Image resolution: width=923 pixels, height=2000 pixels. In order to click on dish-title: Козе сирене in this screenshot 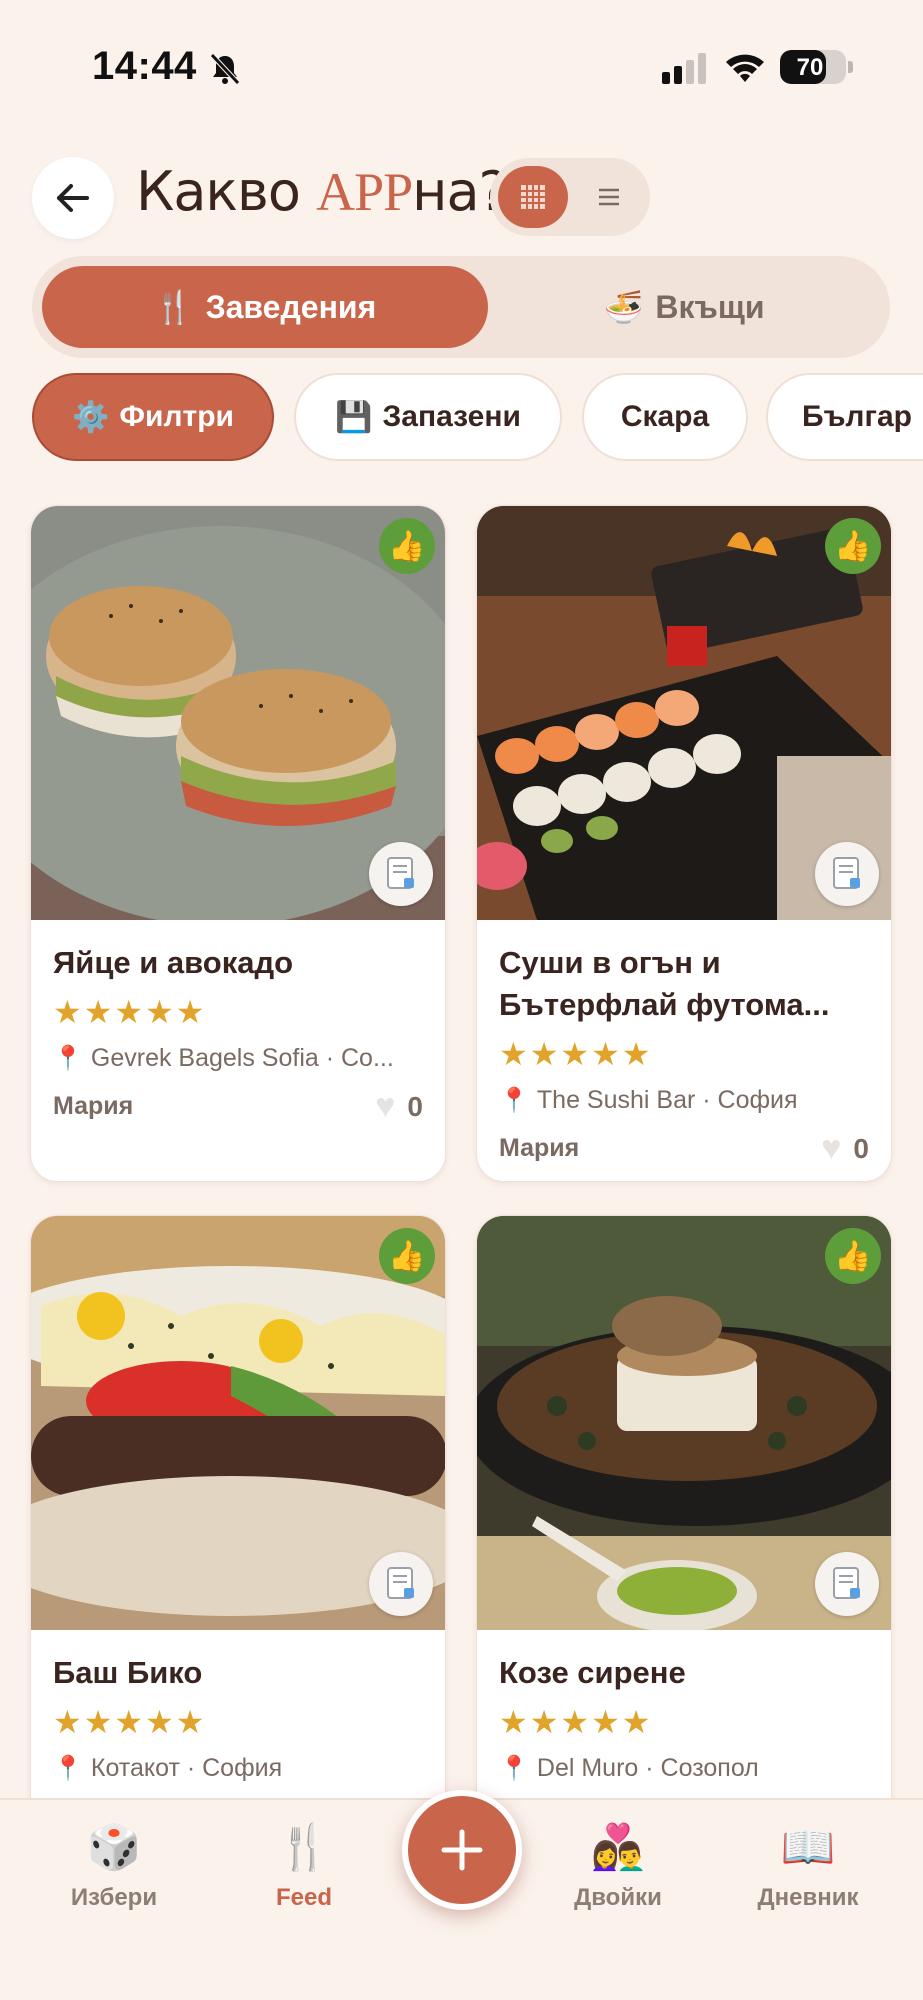, I will do `click(592, 1672)`.